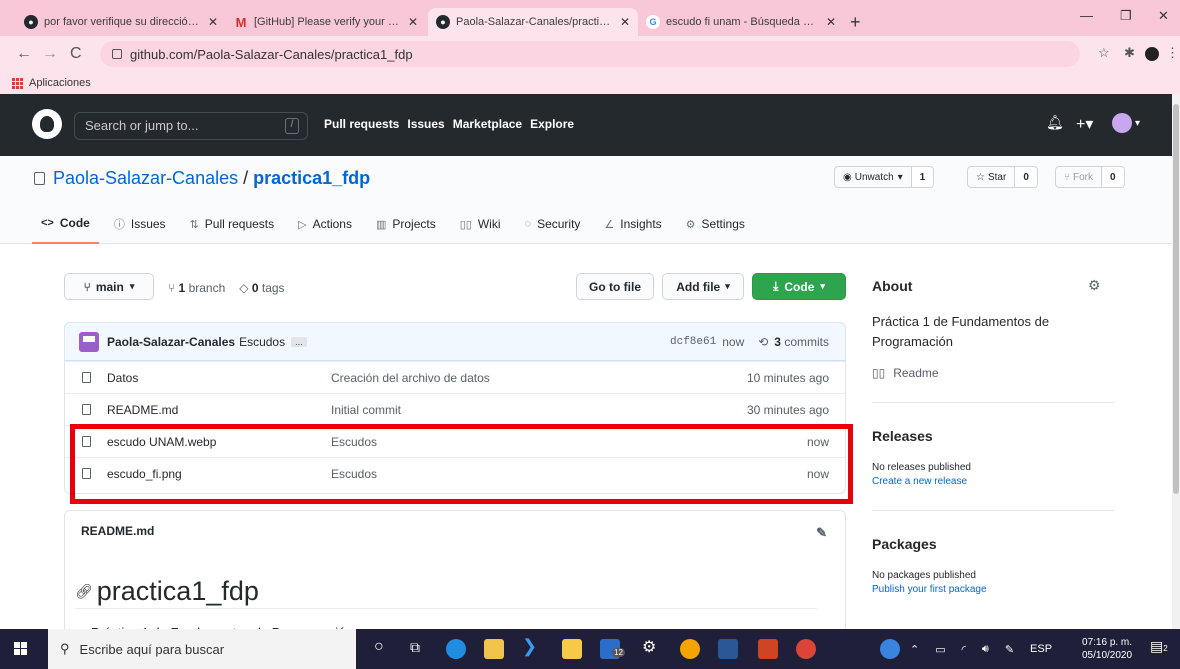 This screenshot has height=669, width=1180. What do you see at coordinates (122, 378) in the screenshot?
I see `file-name-link: Datos` at bounding box center [122, 378].